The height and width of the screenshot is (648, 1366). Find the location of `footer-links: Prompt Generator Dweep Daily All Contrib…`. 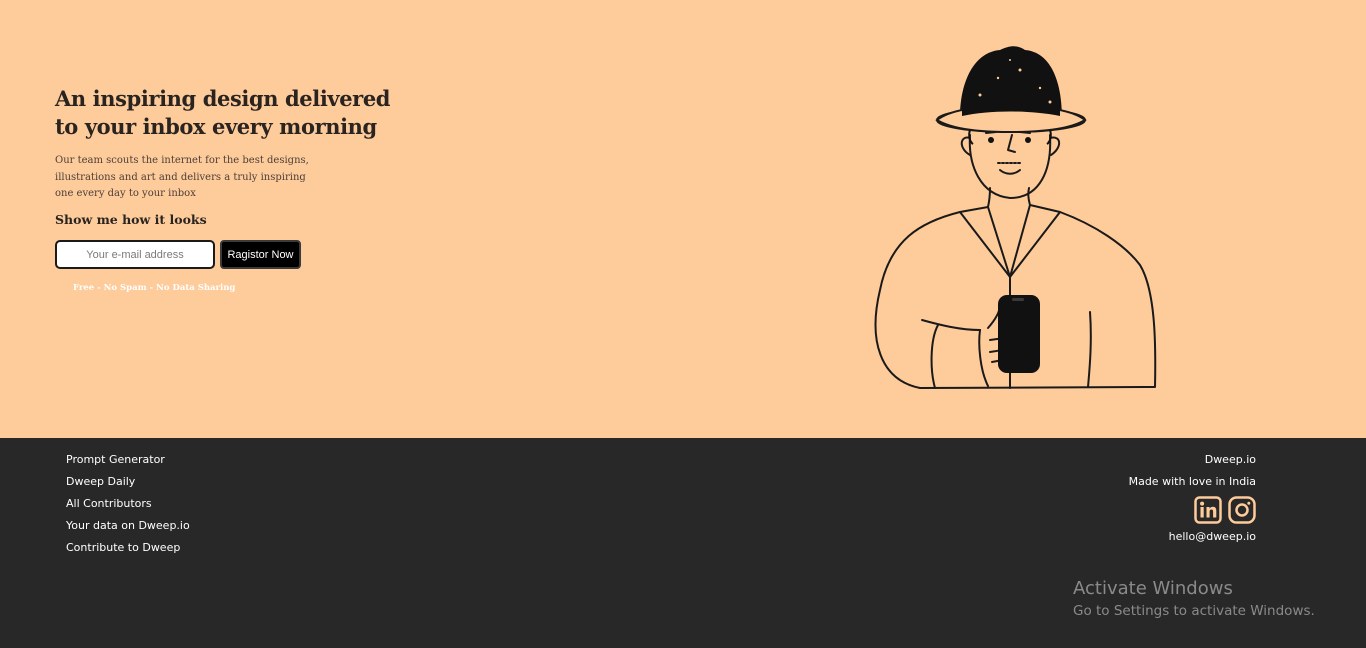

footer-links: Prompt Generator Dweep Daily All Contrib… is located at coordinates (128, 507).